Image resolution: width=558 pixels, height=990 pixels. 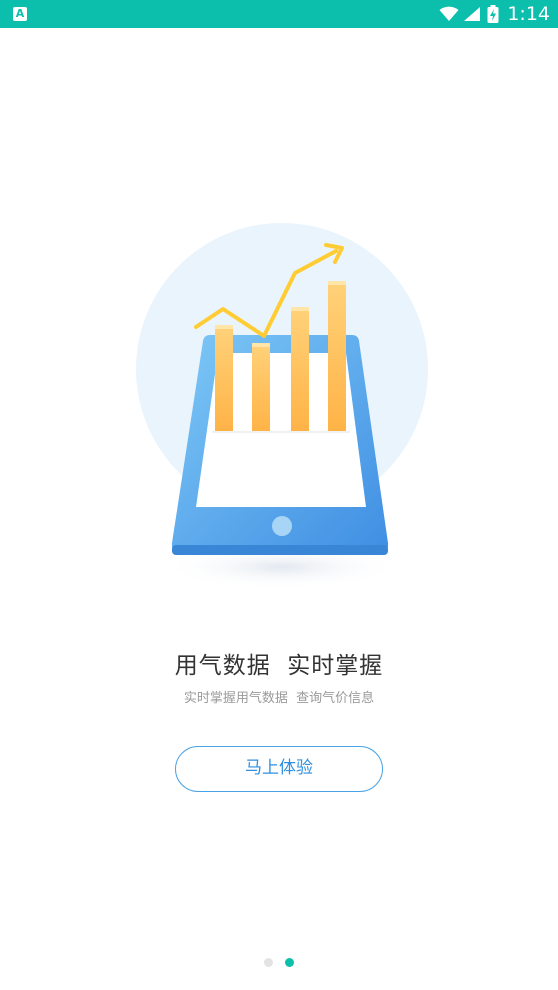 I want to click on onboarding-subtitle: 实时掌握用气数据 查询气价信息, so click(x=279, y=698).